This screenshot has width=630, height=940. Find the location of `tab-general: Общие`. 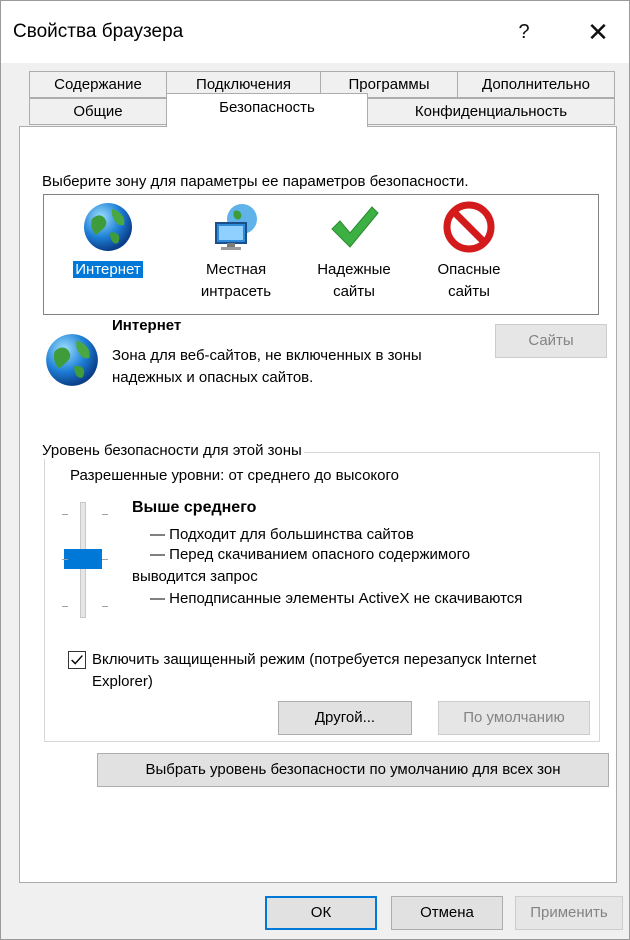

tab-general: Общие is located at coordinates (98, 111).